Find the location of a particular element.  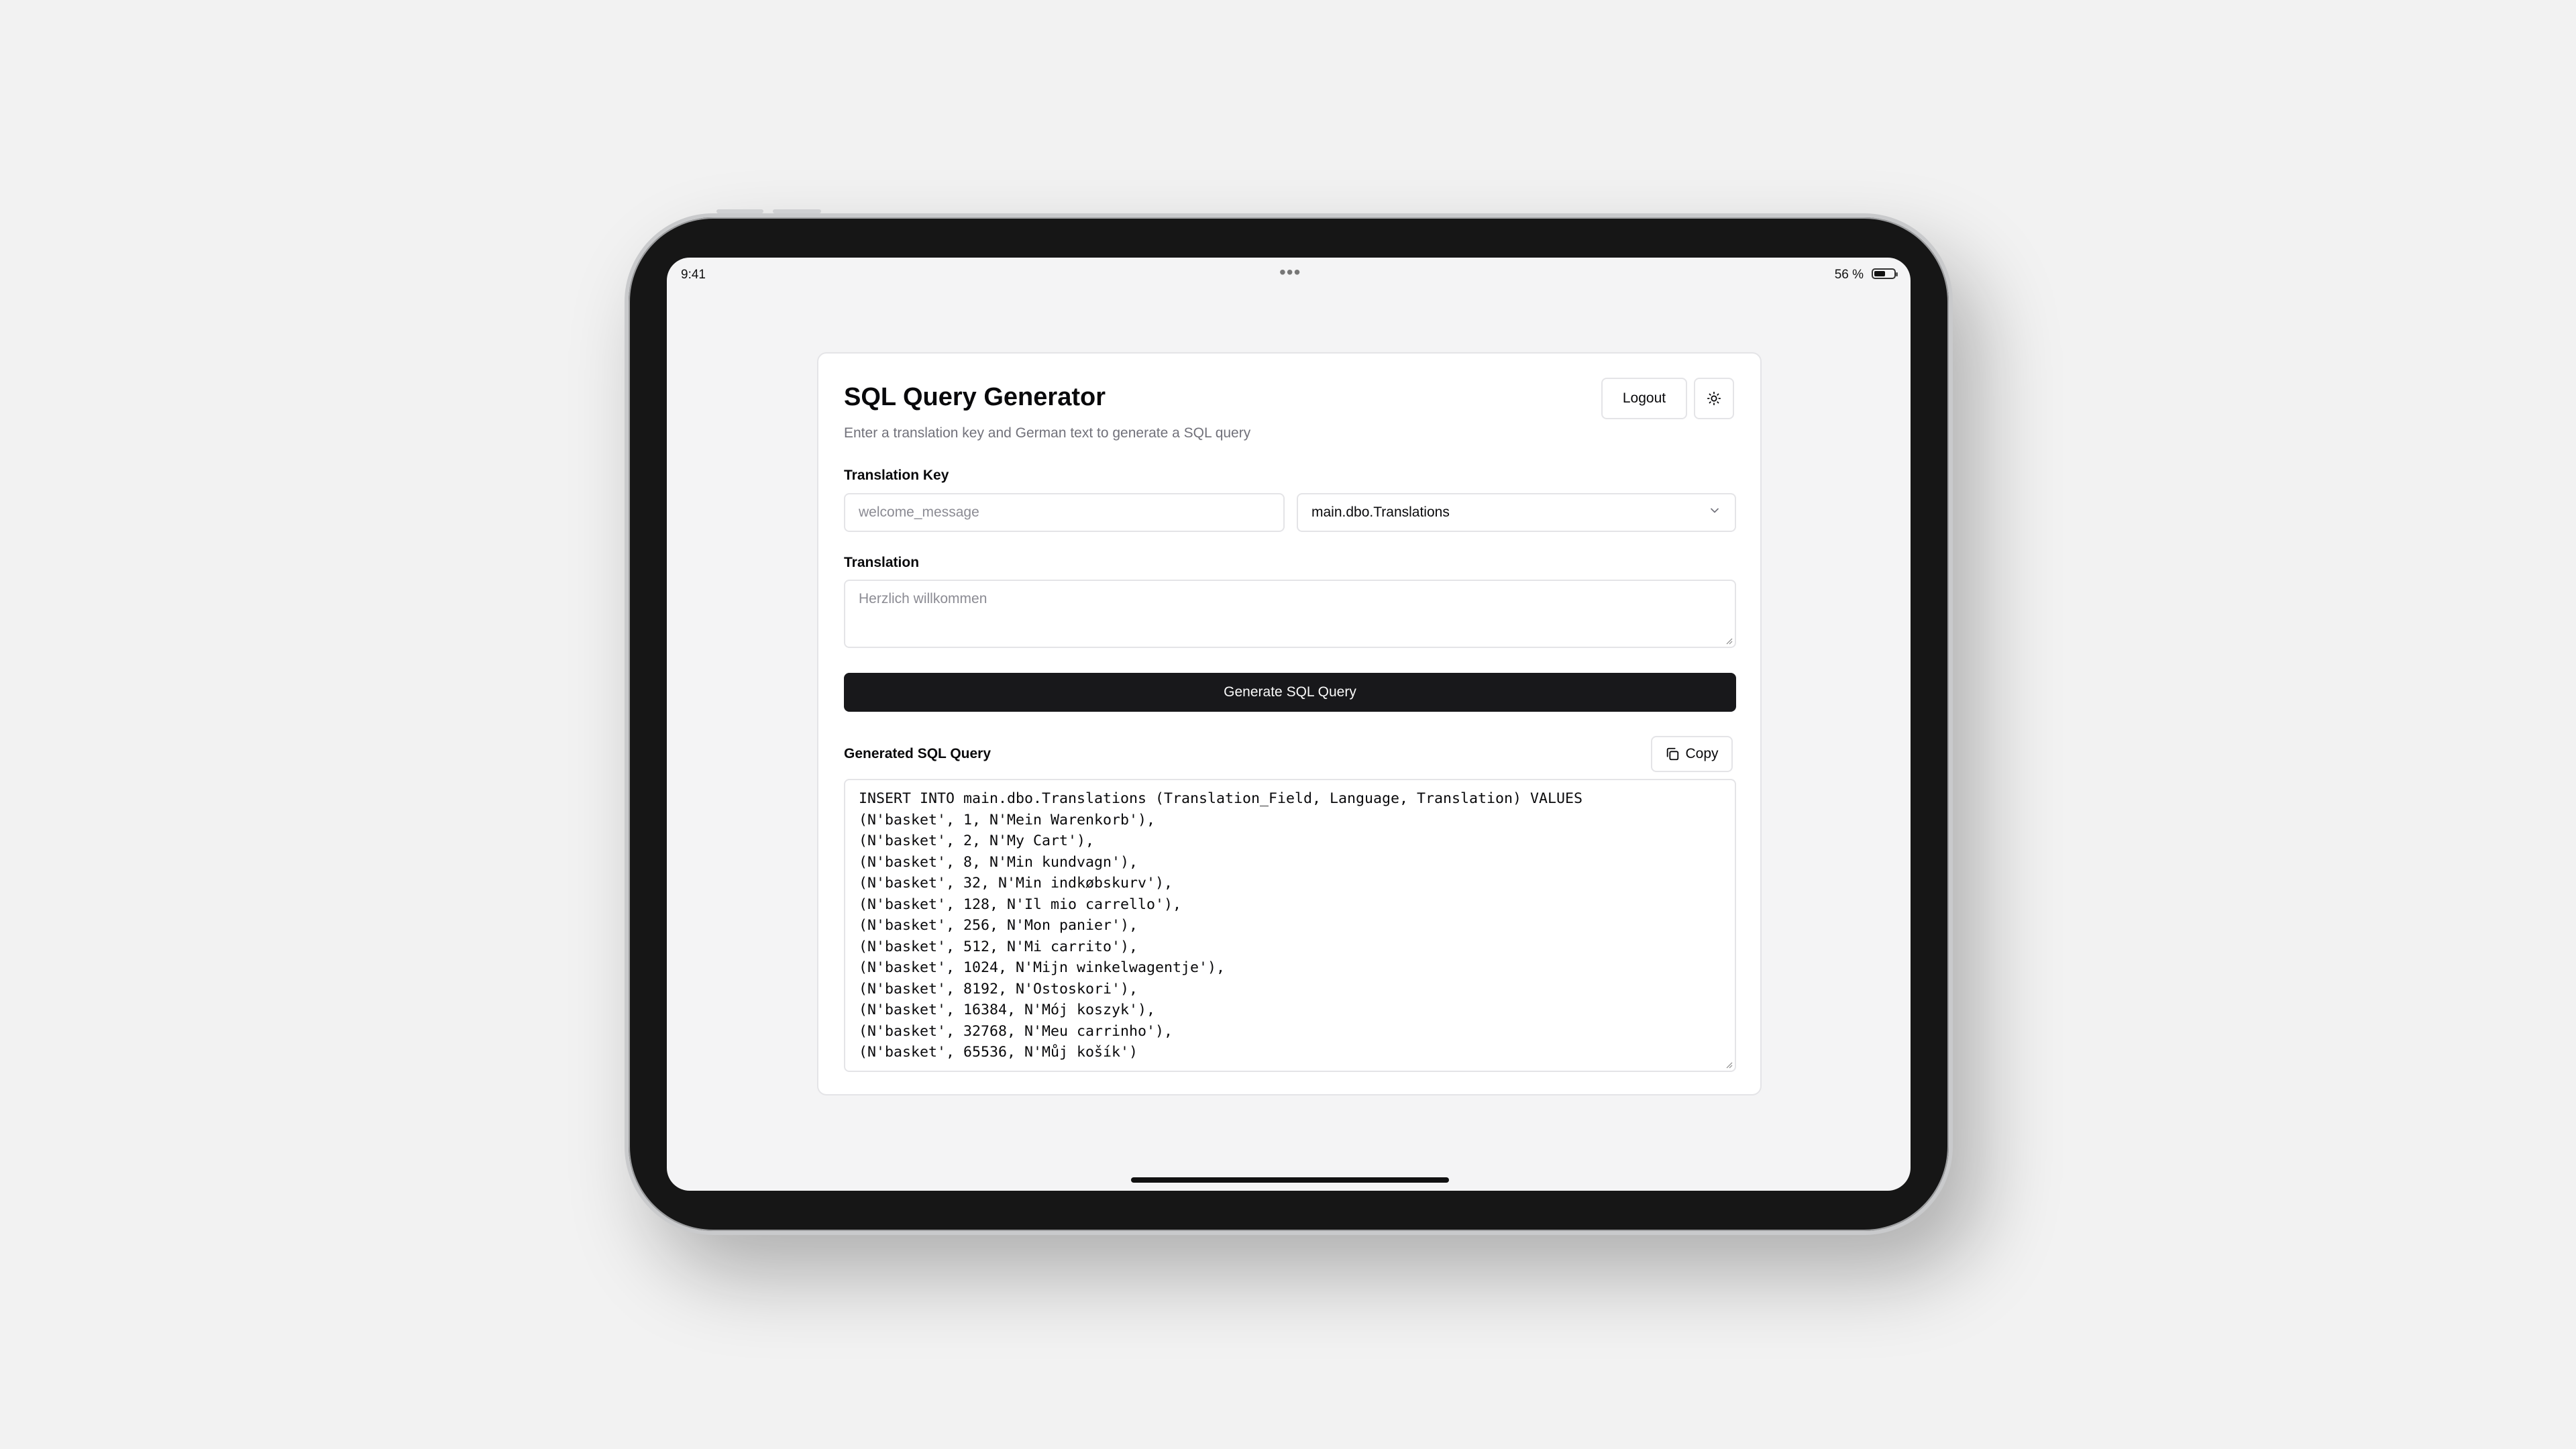

page-title: SQL Query Generator is located at coordinates (975, 397).